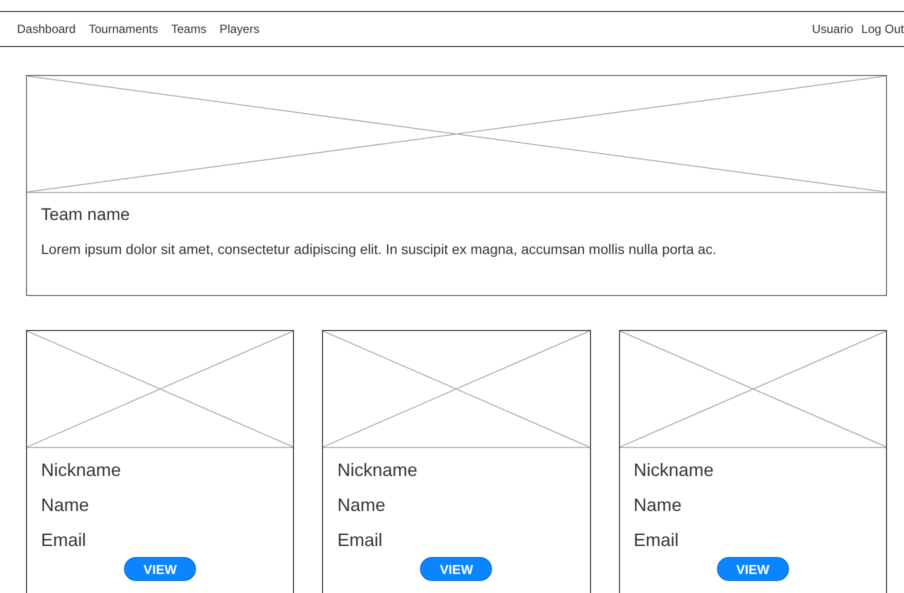 The width and height of the screenshot is (904, 593). I want to click on nav-link: Dashboard, so click(46, 29).